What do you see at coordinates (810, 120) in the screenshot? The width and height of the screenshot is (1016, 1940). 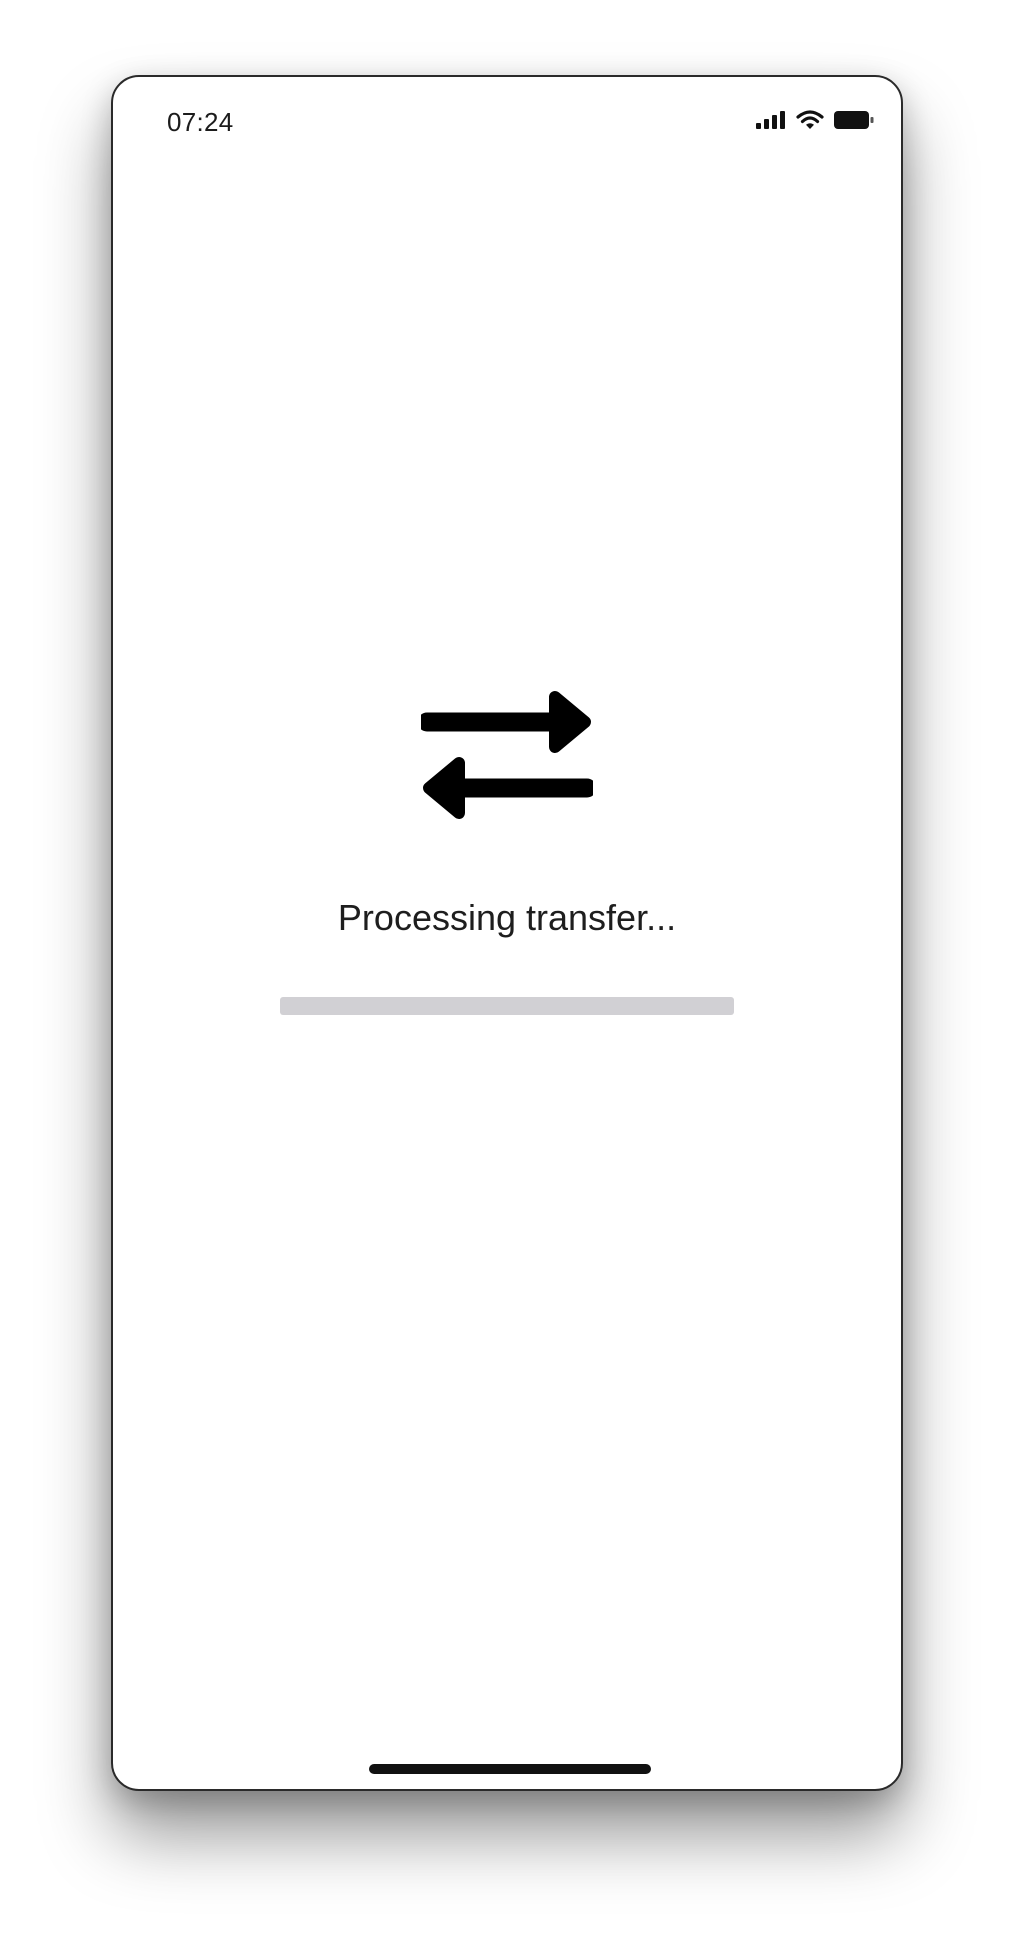 I see `wifi-icon` at bounding box center [810, 120].